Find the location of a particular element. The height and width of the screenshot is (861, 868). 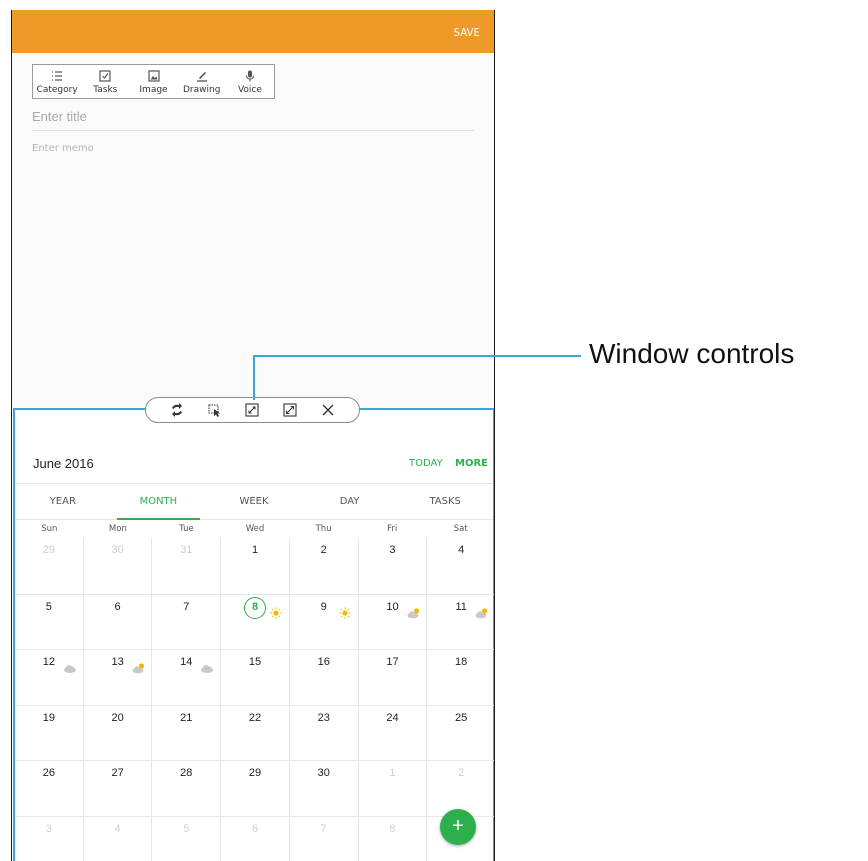

week-row: 19 20 21 22 23 24 25 is located at coordinates (254, 732).